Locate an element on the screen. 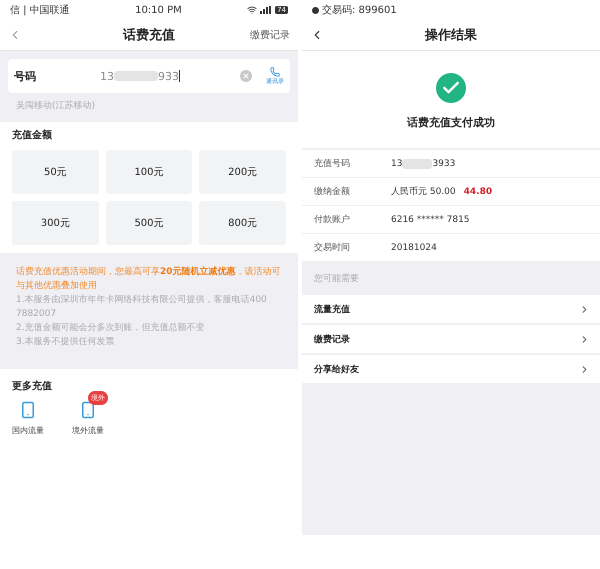 The height and width of the screenshot is (569, 600). detail-value: 20181024 is located at coordinates (414, 247).